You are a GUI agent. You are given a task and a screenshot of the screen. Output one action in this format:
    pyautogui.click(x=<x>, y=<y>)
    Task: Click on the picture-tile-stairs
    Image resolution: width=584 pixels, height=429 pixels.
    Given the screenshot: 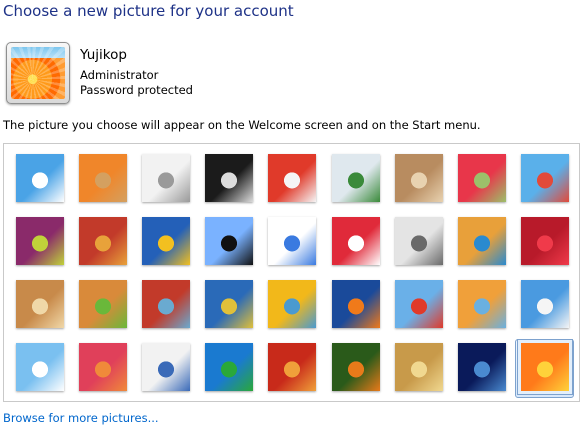 What is the action you would take?
    pyautogui.click(x=482, y=241)
    